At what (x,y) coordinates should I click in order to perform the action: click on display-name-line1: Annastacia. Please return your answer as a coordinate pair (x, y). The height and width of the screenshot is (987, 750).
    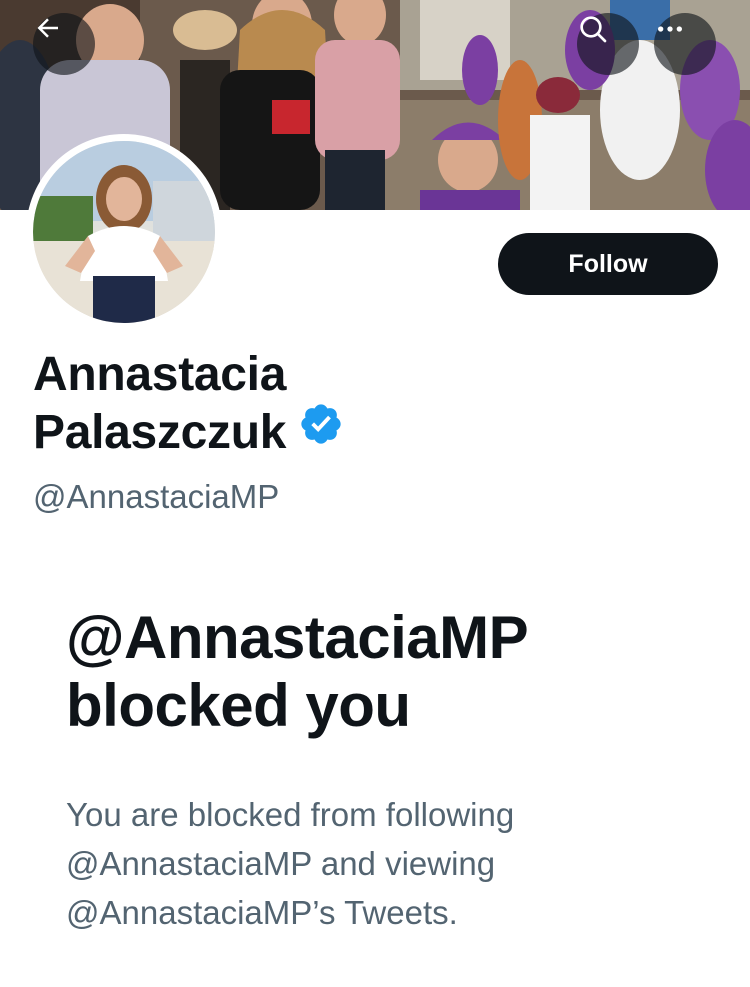
    Looking at the image, I should click on (160, 374).